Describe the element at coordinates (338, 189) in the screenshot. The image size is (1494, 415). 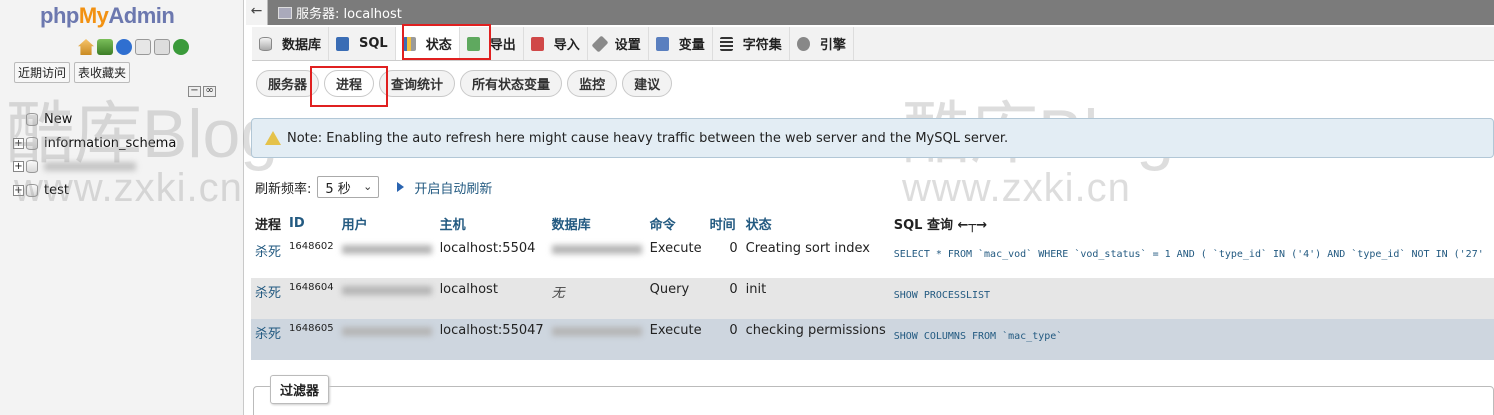
I see `refresh-rate-value: 5 秒` at that location.